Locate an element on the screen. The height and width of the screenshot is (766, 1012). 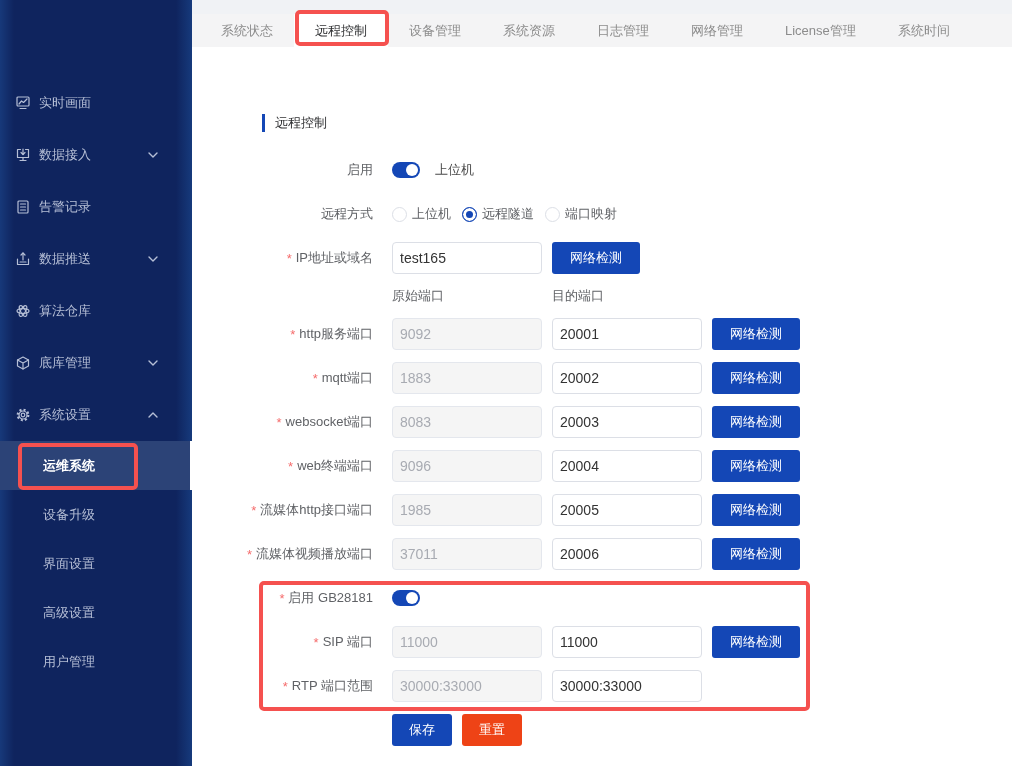
field-label: 流媒体视频播放端口 is located at coordinates (314, 554).